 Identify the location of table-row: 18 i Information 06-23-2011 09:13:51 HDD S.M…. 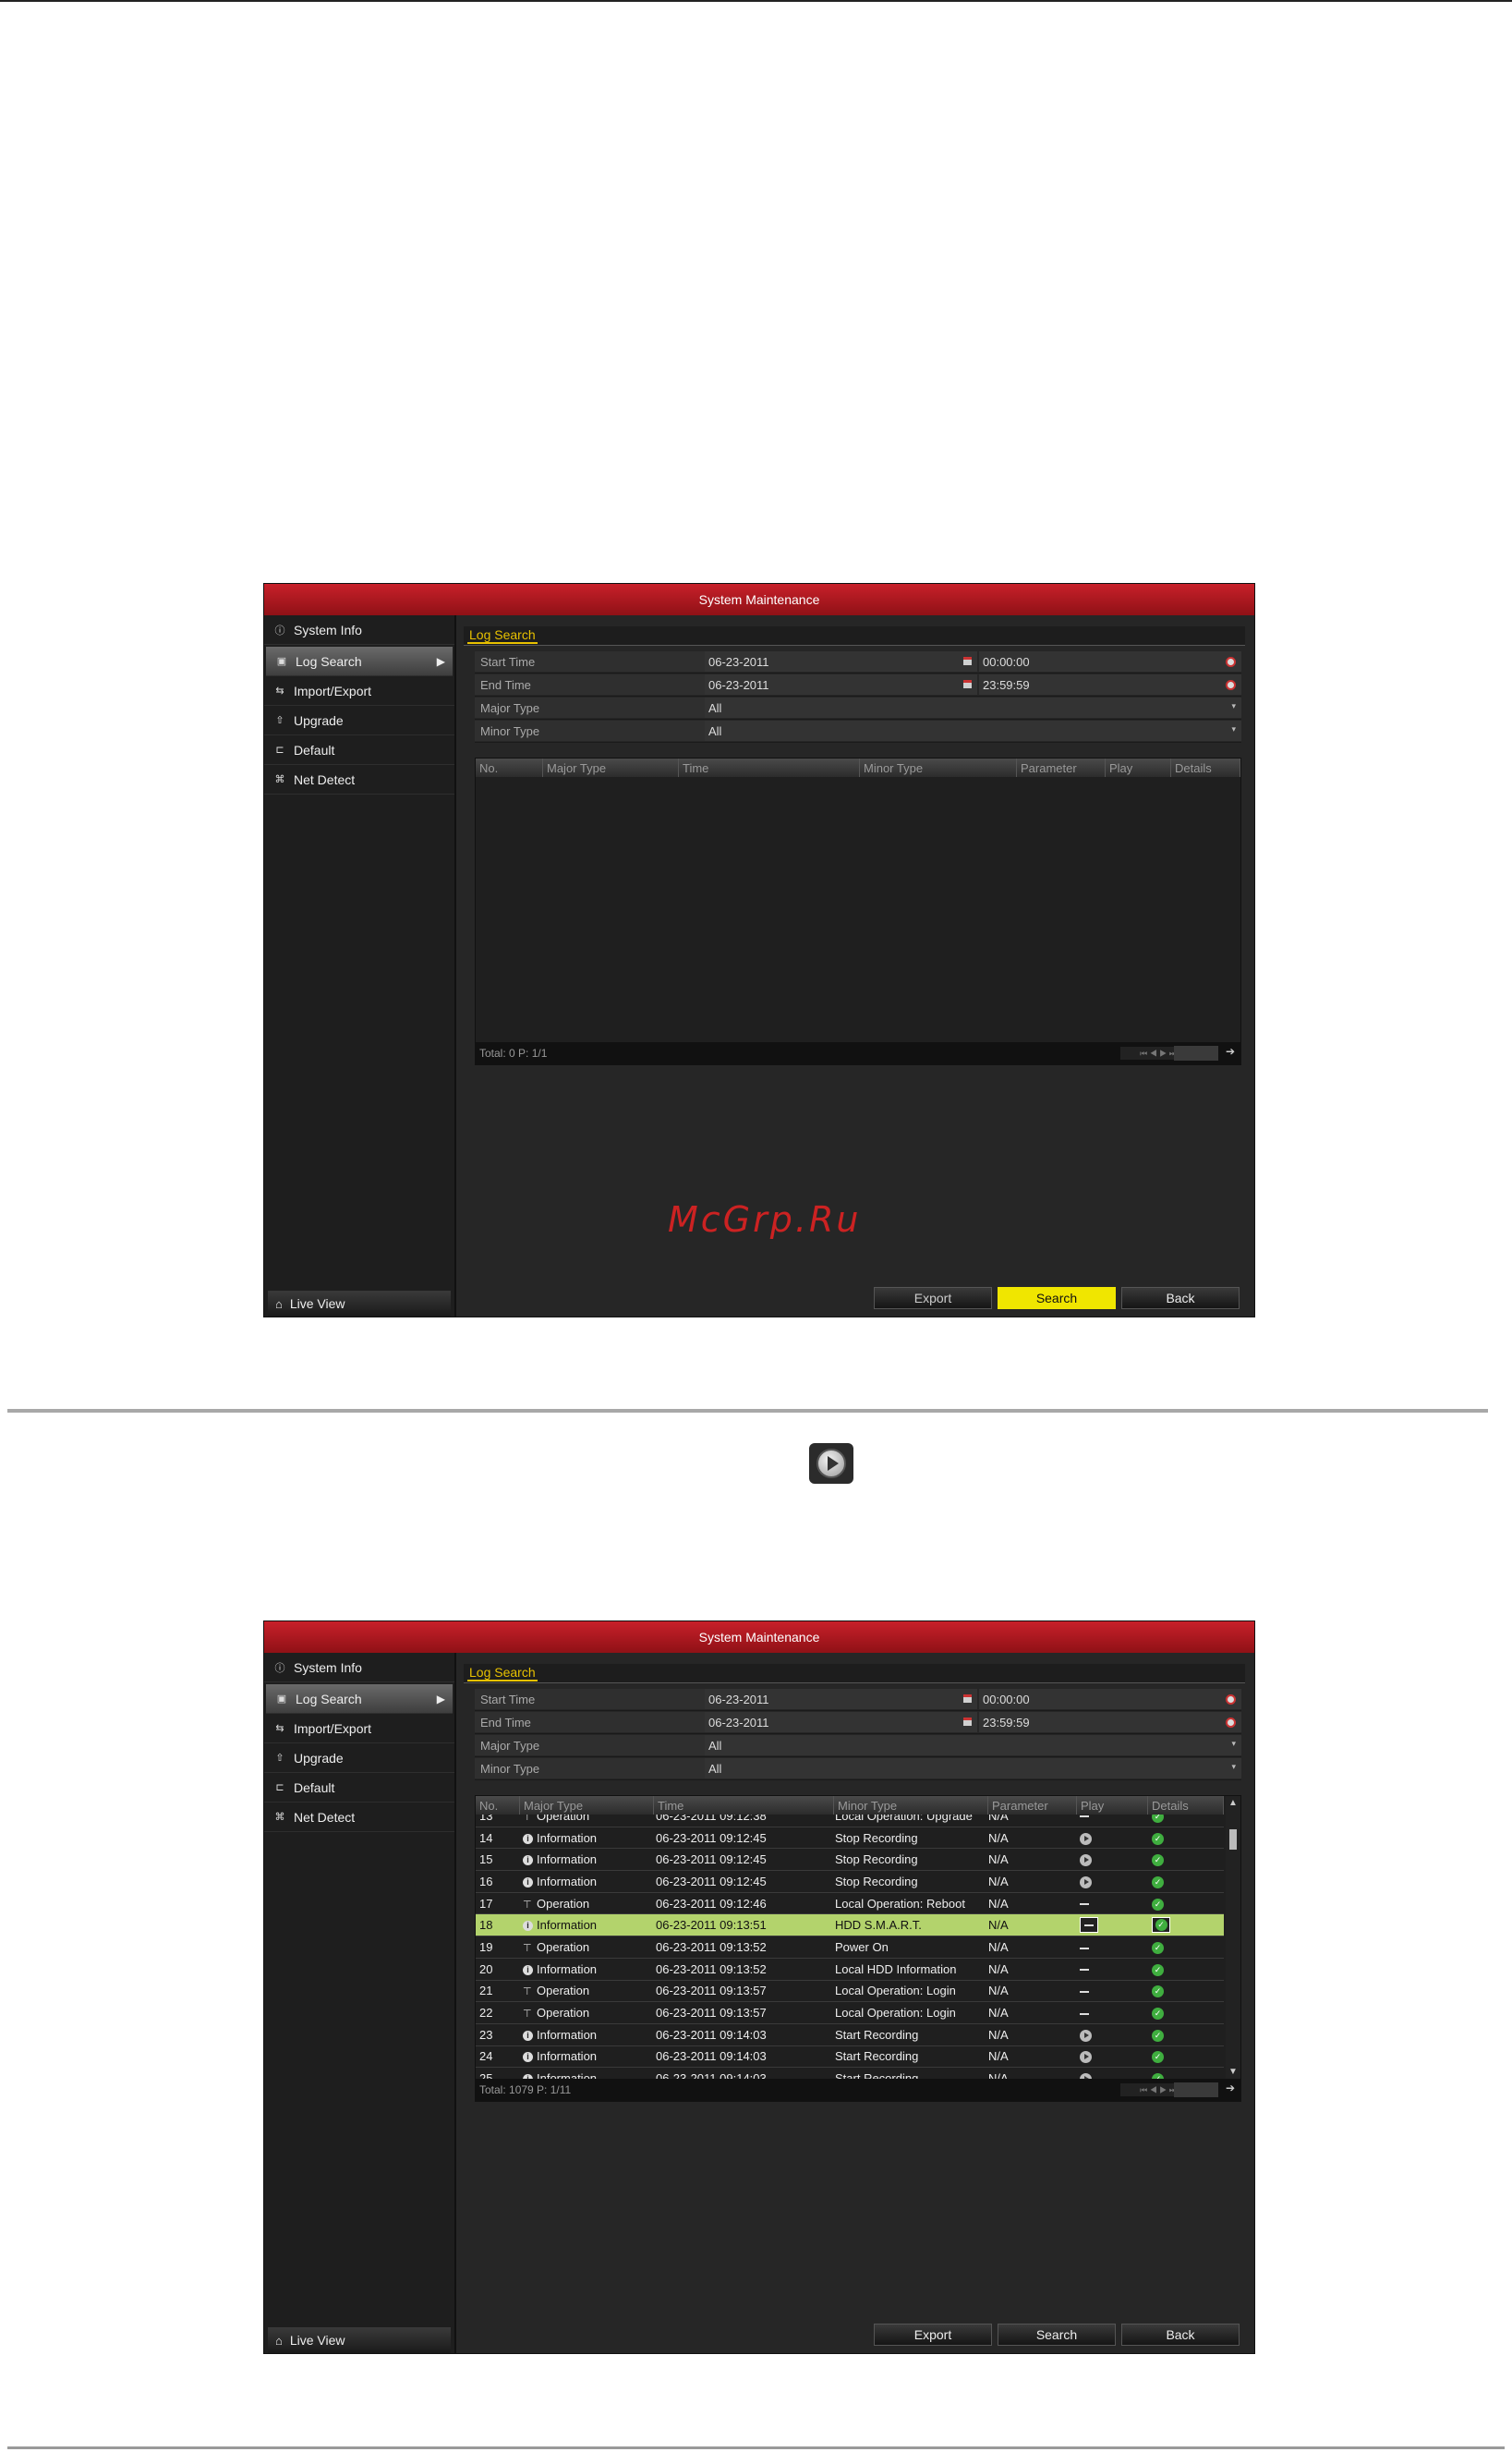
(850, 1925).